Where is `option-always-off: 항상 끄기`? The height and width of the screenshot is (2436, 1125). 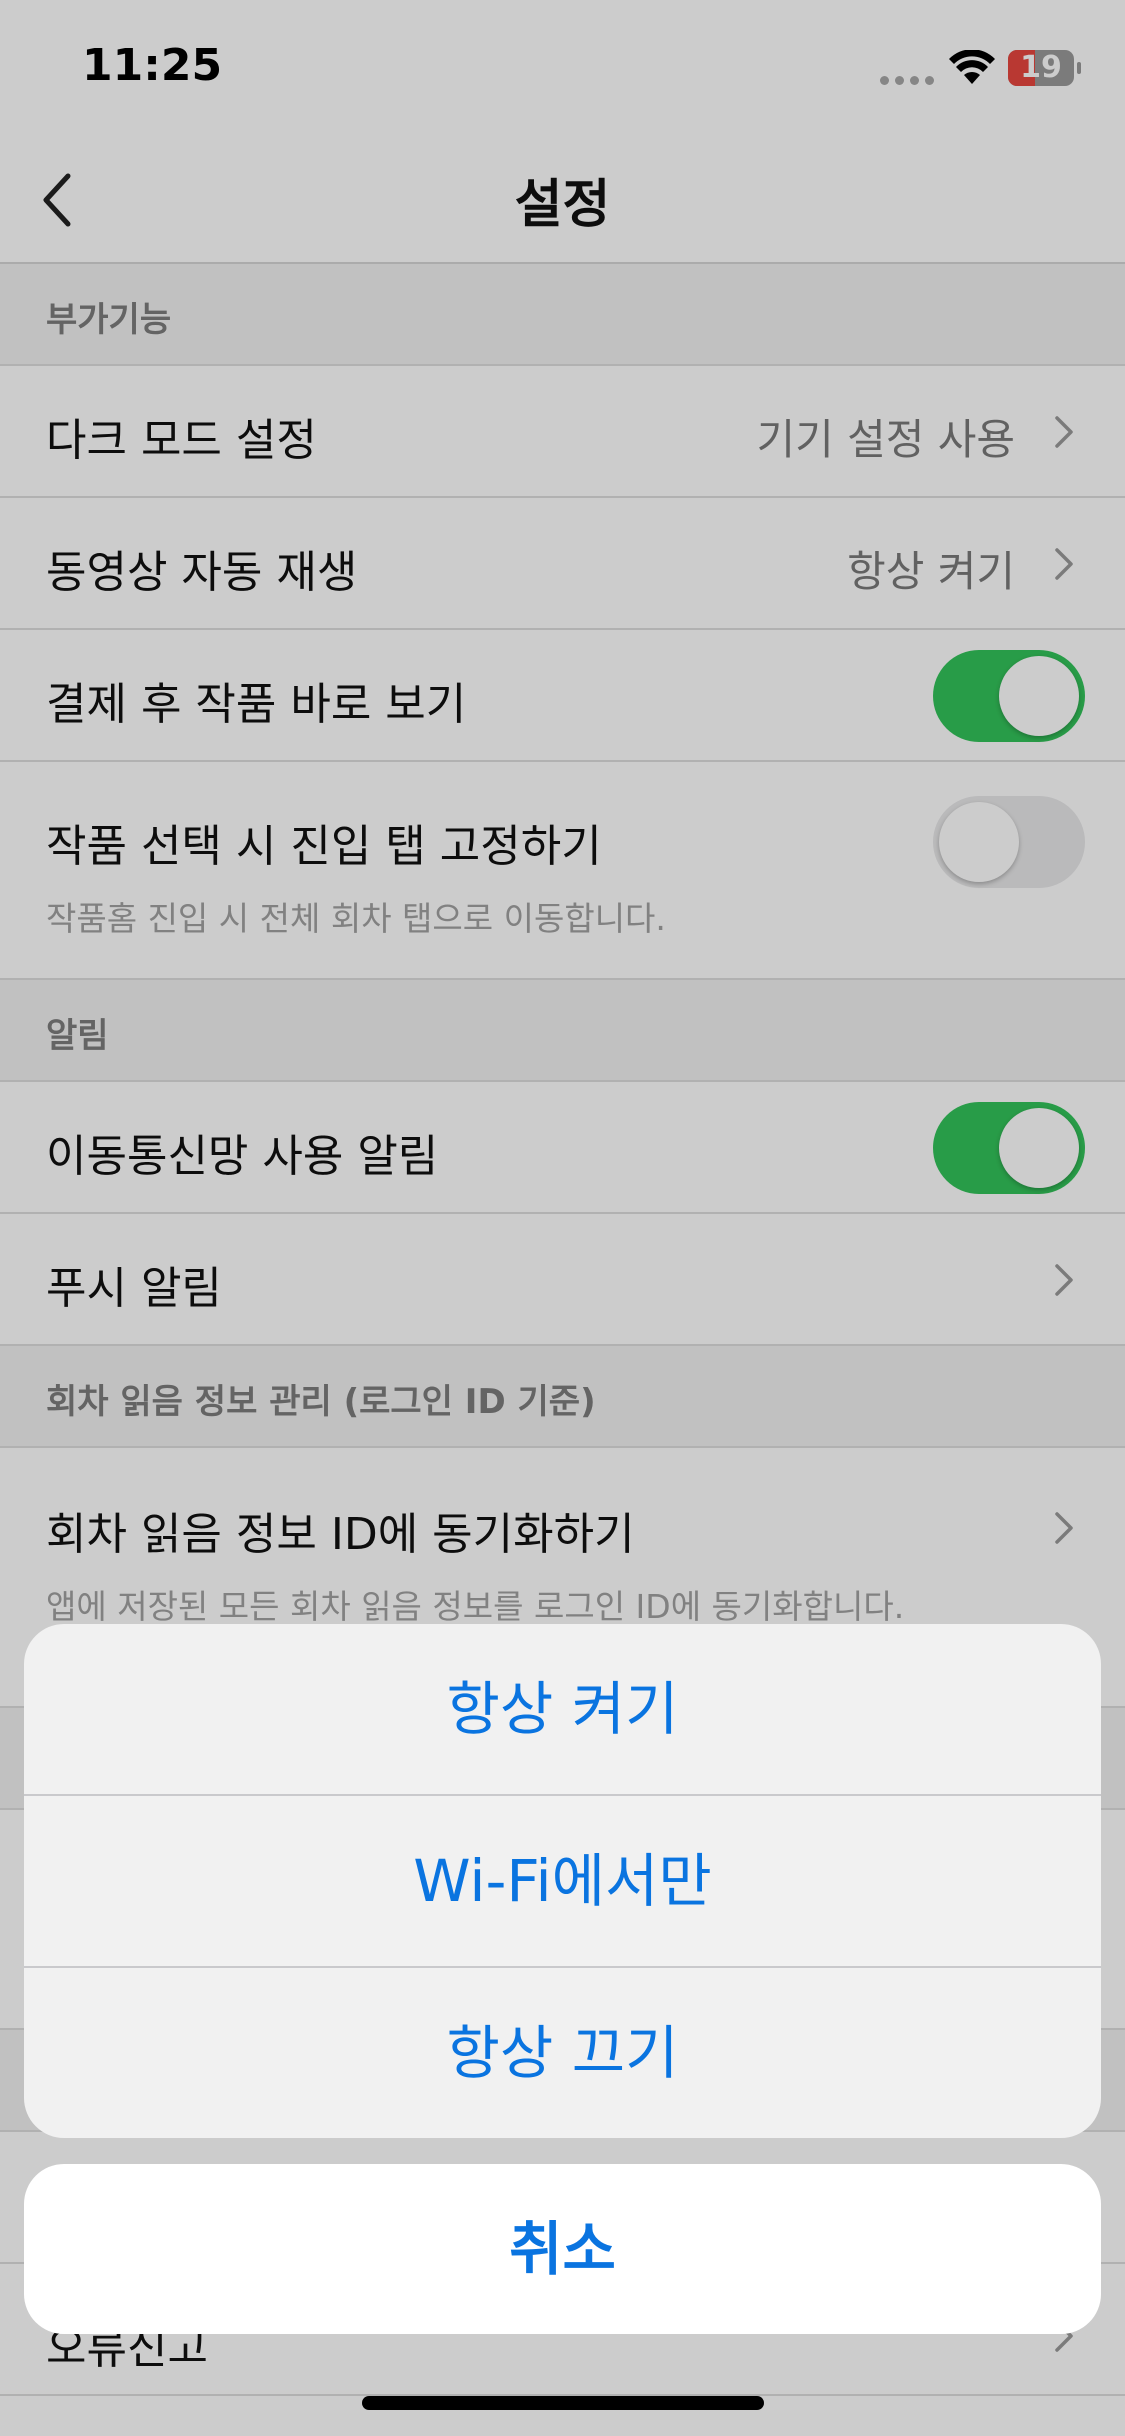
option-always-off: 항상 끄기 is located at coordinates (562, 2053).